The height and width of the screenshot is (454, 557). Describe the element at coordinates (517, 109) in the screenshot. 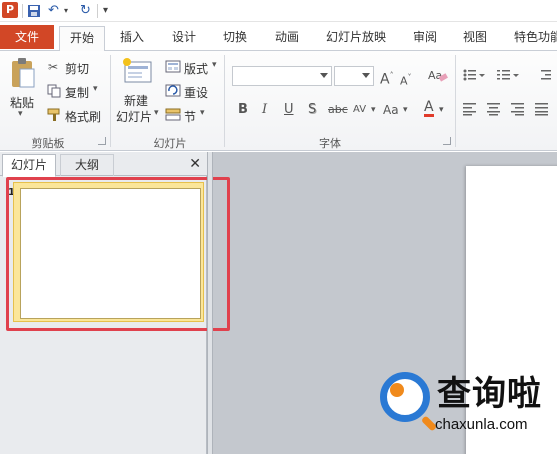

I see `align-right-icon` at that location.